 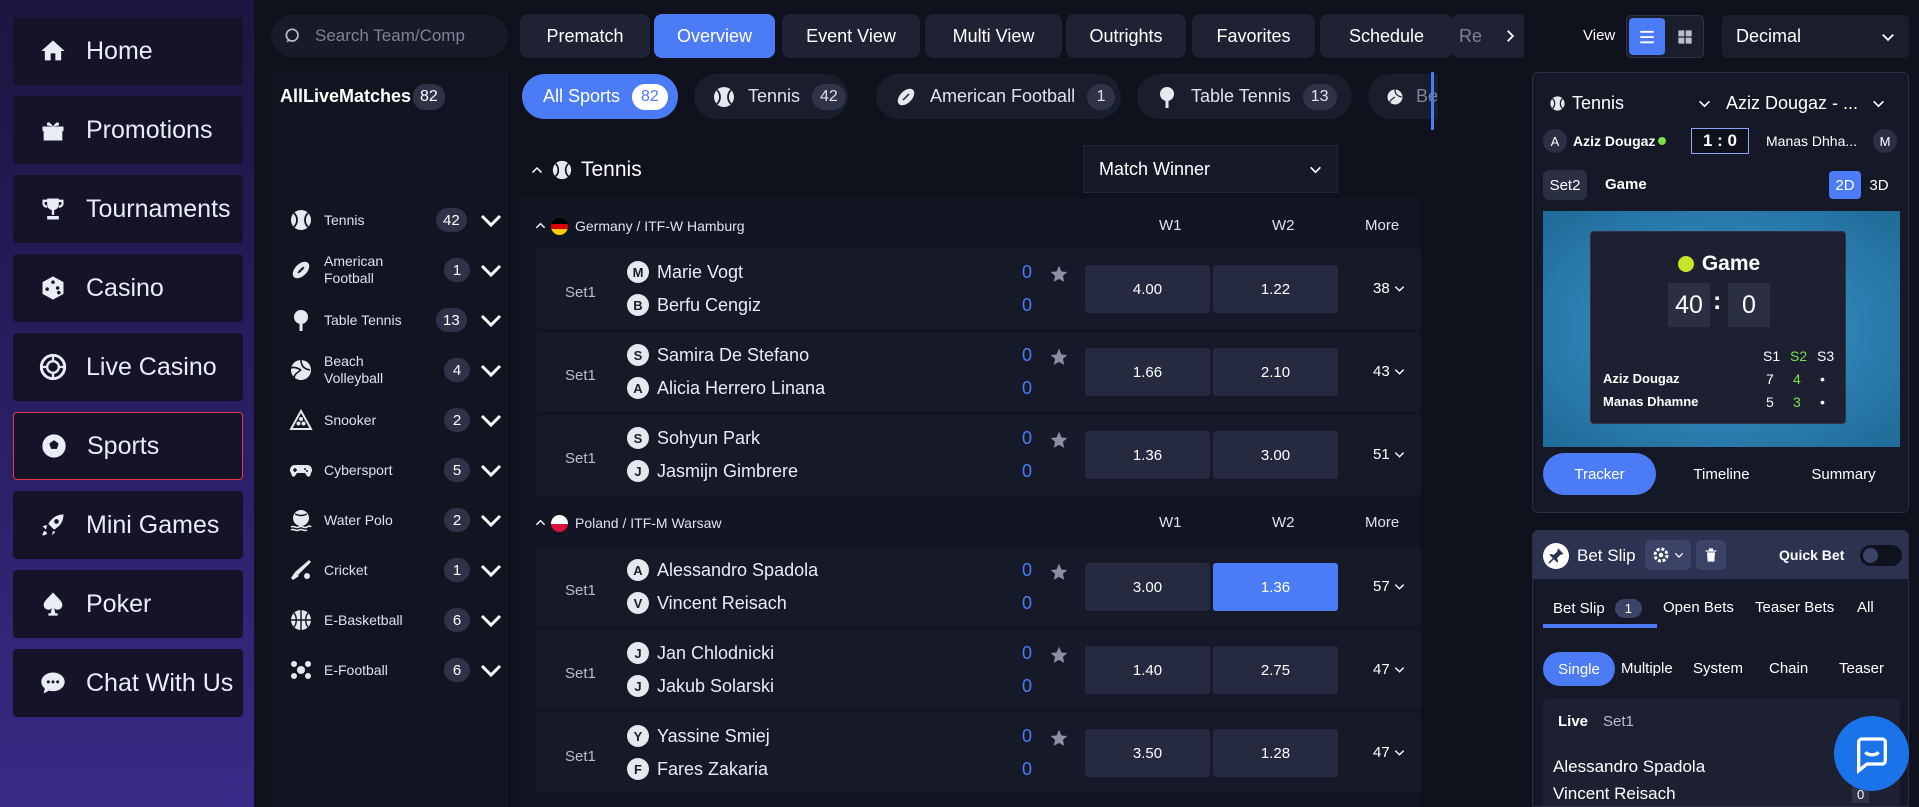 I want to click on list-view-button, so click(x=1647, y=36).